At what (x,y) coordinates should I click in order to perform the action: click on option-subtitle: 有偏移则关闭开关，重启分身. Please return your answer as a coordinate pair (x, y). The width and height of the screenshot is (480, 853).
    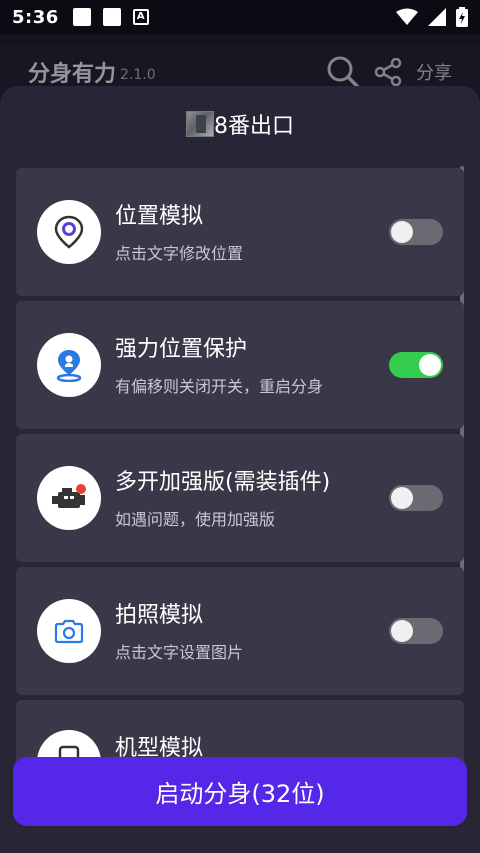
    Looking at the image, I should click on (238, 385).